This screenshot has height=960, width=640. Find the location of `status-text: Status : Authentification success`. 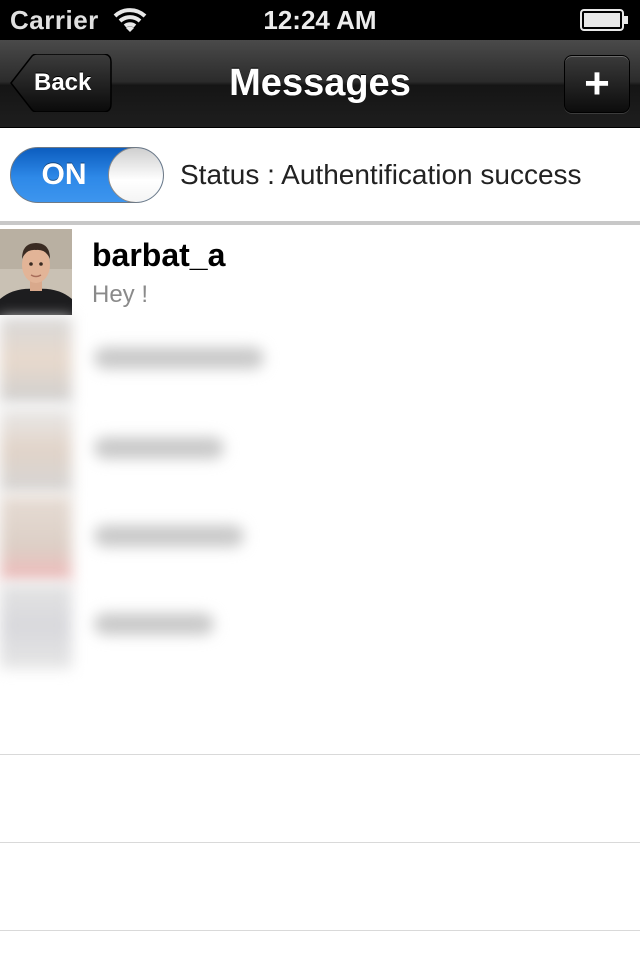

status-text: Status : Authentification success is located at coordinates (381, 174).